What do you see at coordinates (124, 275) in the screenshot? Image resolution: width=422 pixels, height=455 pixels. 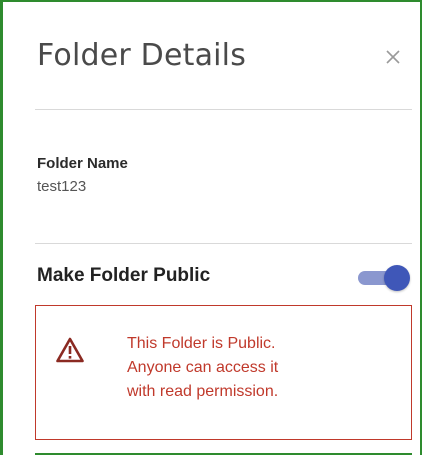 I see `make-public-label: Make Folder Public` at bounding box center [124, 275].